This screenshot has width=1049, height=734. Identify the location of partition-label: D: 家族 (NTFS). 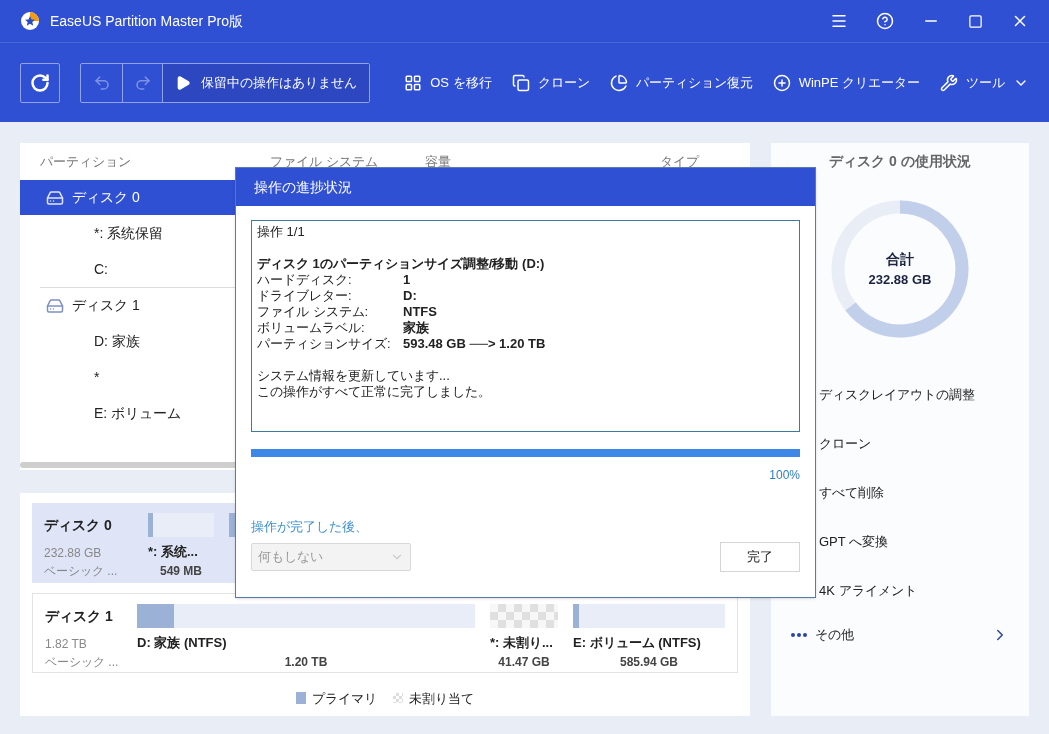
(182, 643).